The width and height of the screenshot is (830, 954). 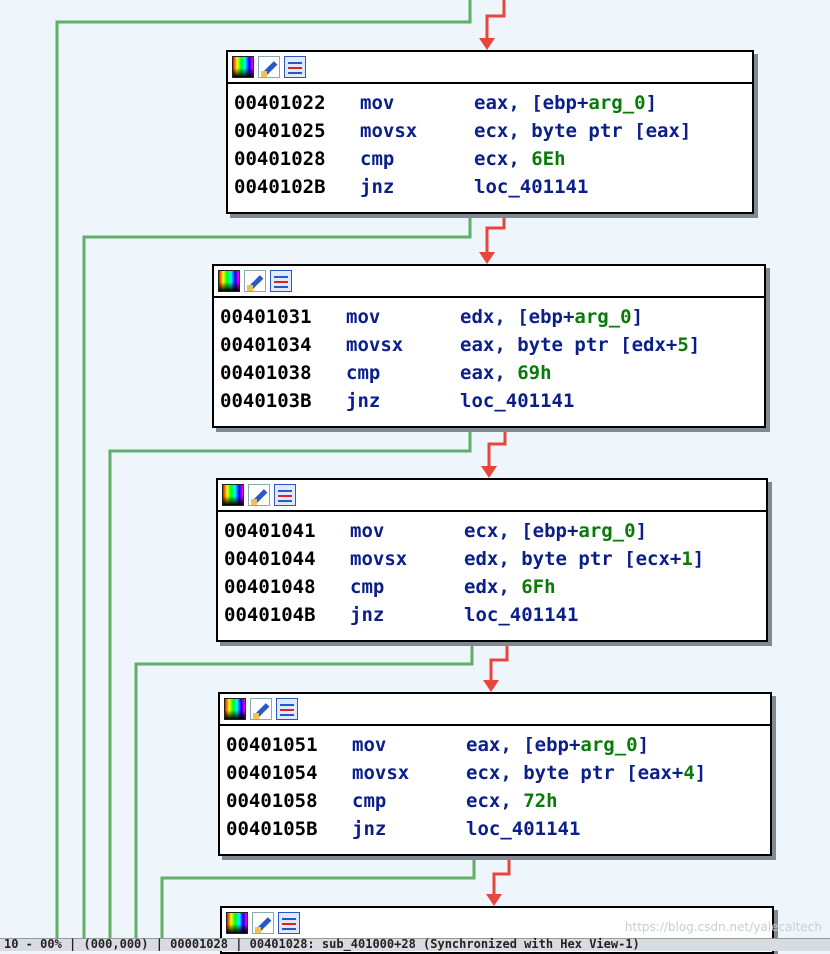 I want to click on instruction-address: 00401038, so click(x=266, y=373).